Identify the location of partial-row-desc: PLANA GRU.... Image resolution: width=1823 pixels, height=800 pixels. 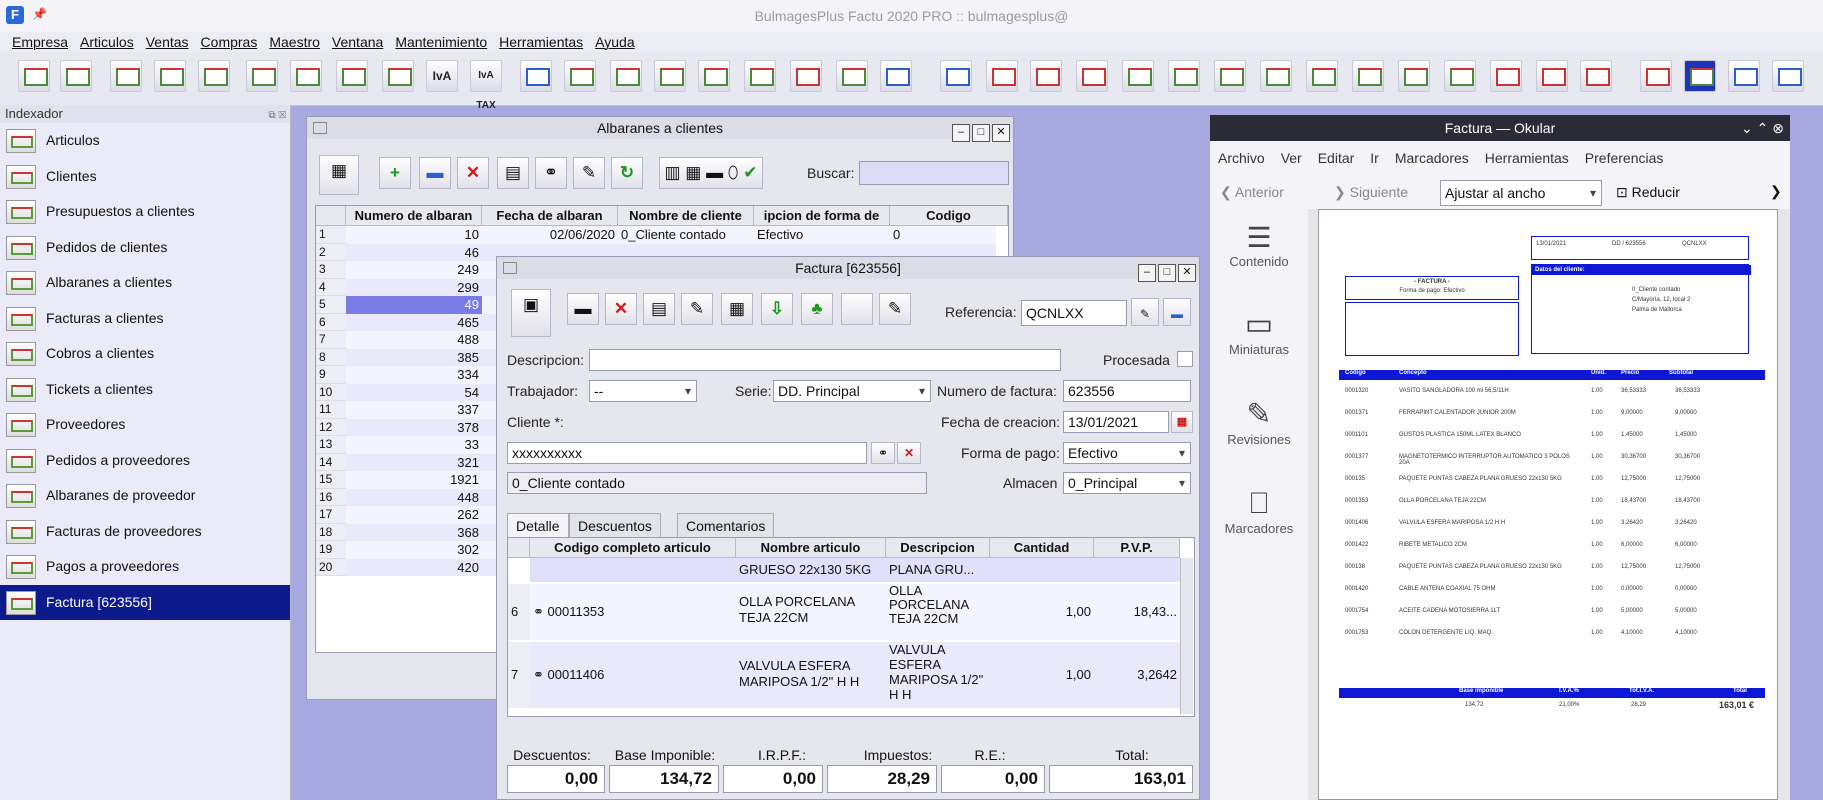
(938, 570).